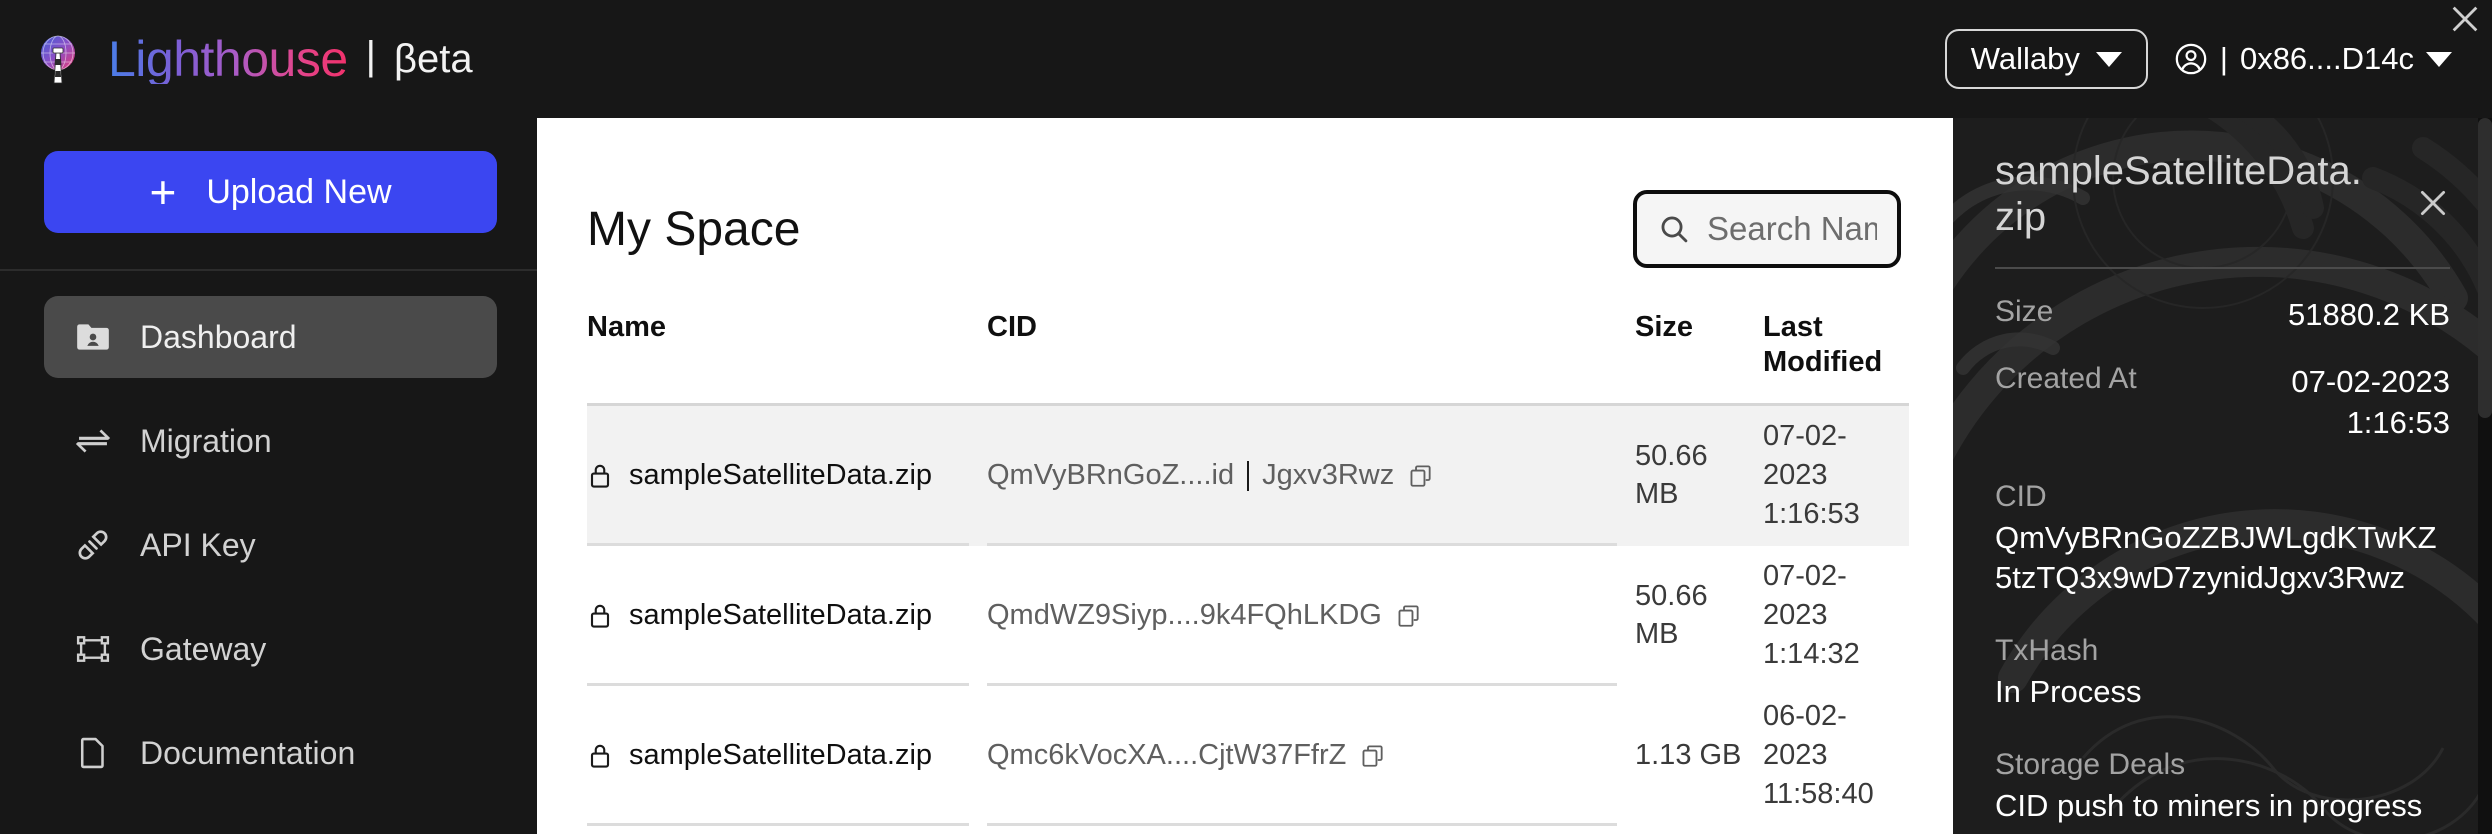 The height and width of the screenshot is (834, 2492). What do you see at coordinates (2090, 765) in the screenshot?
I see `detail-storage-deals-label: Storage Deals` at bounding box center [2090, 765].